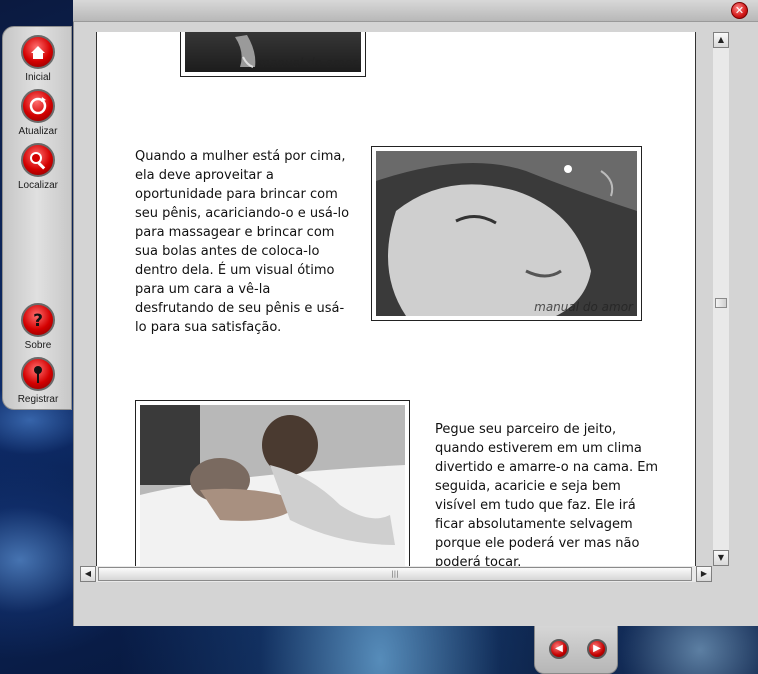 The height and width of the screenshot is (674, 758). What do you see at coordinates (559, 649) in the screenshot?
I see `arrow-left-icon: ◀` at bounding box center [559, 649].